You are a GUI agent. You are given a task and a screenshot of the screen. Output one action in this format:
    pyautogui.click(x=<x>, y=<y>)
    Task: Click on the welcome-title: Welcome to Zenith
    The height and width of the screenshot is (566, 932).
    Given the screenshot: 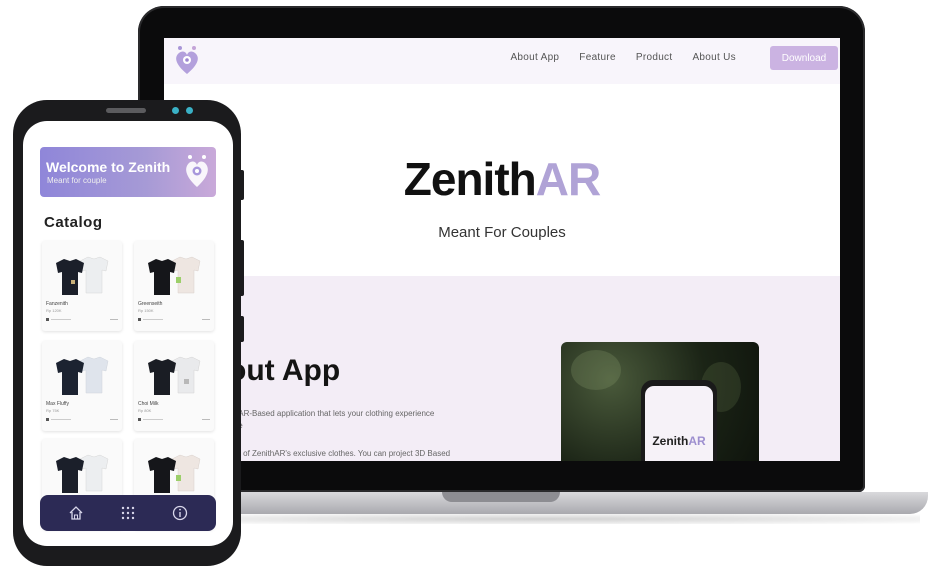 What is the action you would take?
    pyautogui.click(x=108, y=167)
    